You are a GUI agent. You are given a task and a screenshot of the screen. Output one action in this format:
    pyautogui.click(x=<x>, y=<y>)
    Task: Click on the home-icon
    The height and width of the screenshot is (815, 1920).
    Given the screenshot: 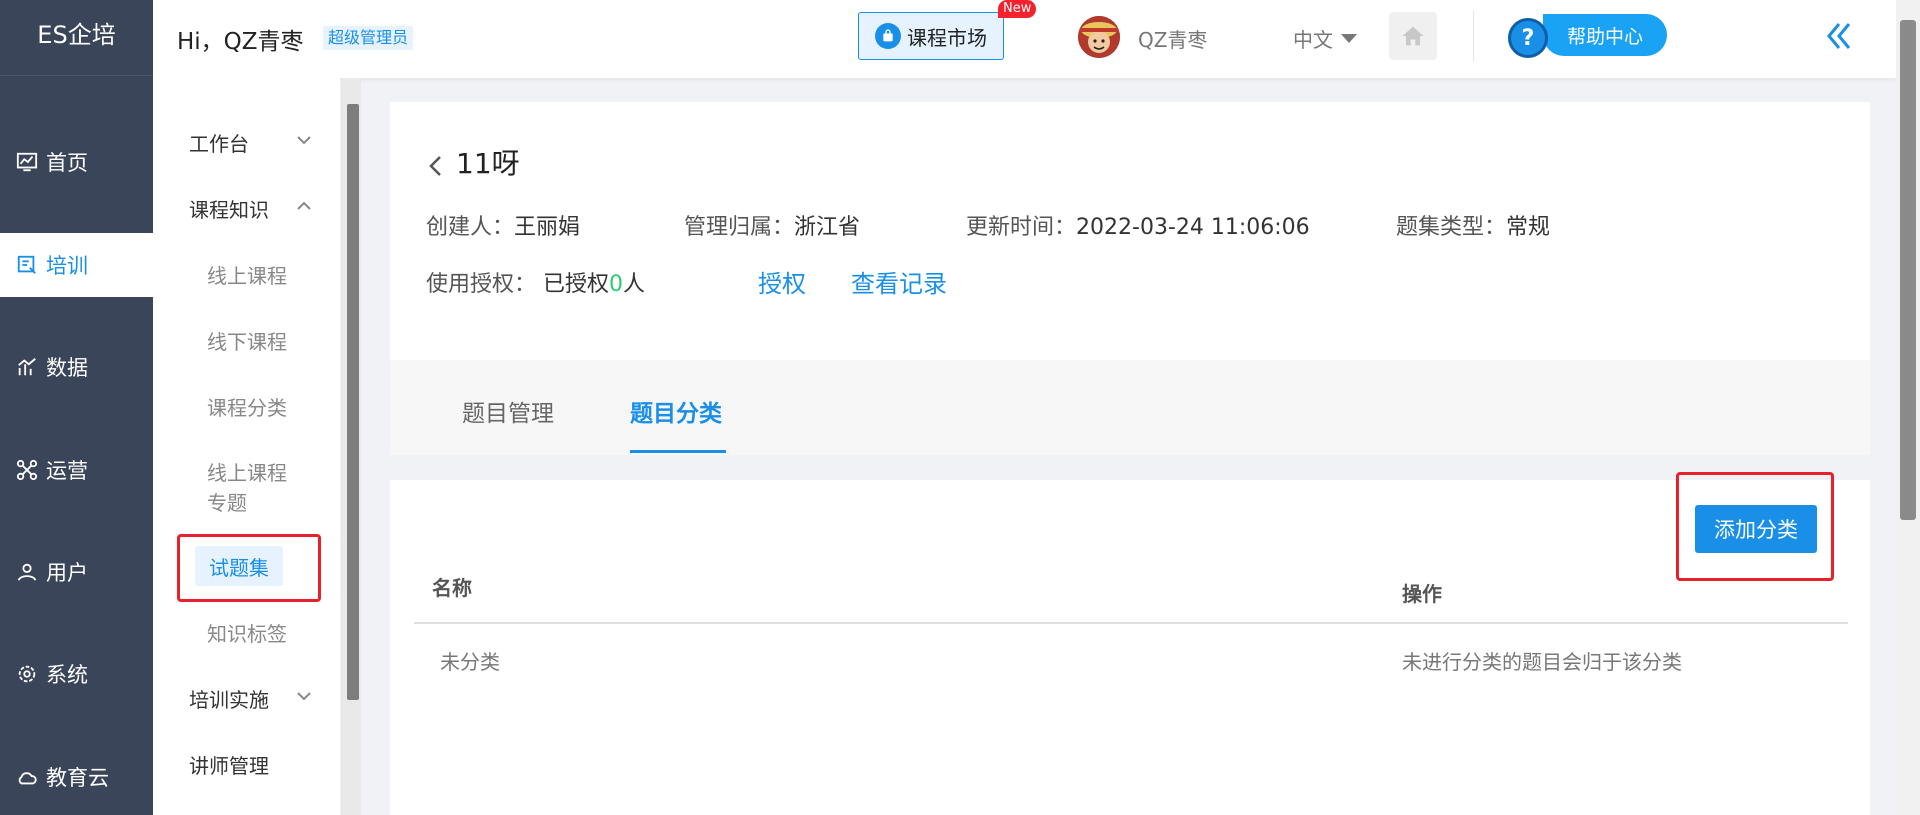 What is the action you would take?
    pyautogui.click(x=1413, y=36)
    